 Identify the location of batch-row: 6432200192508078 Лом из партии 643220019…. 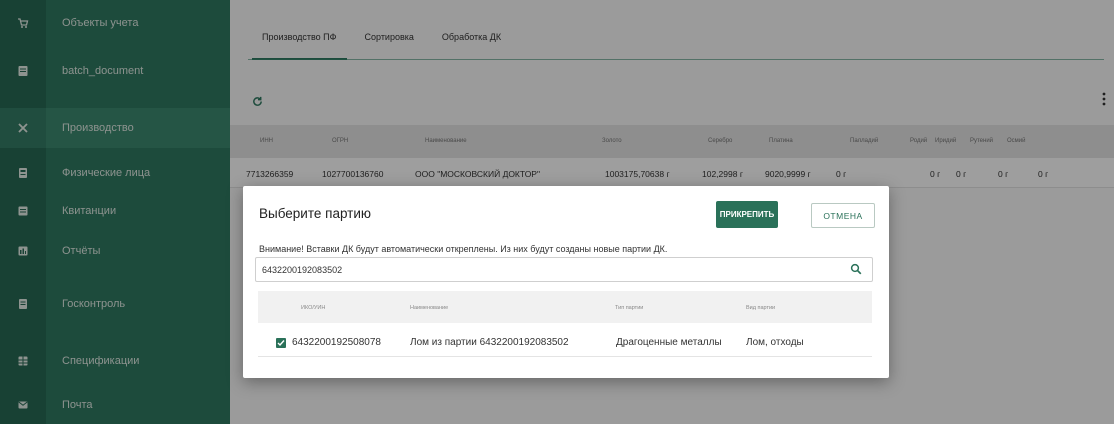
(565, 342).